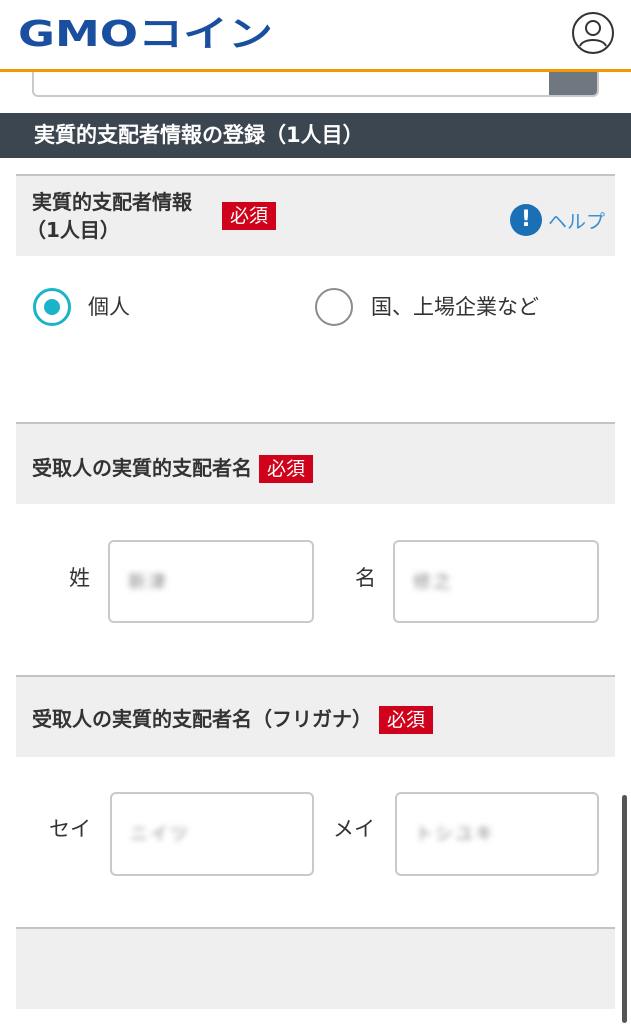  I want to click on user-circle-icon, so click(593, 33).